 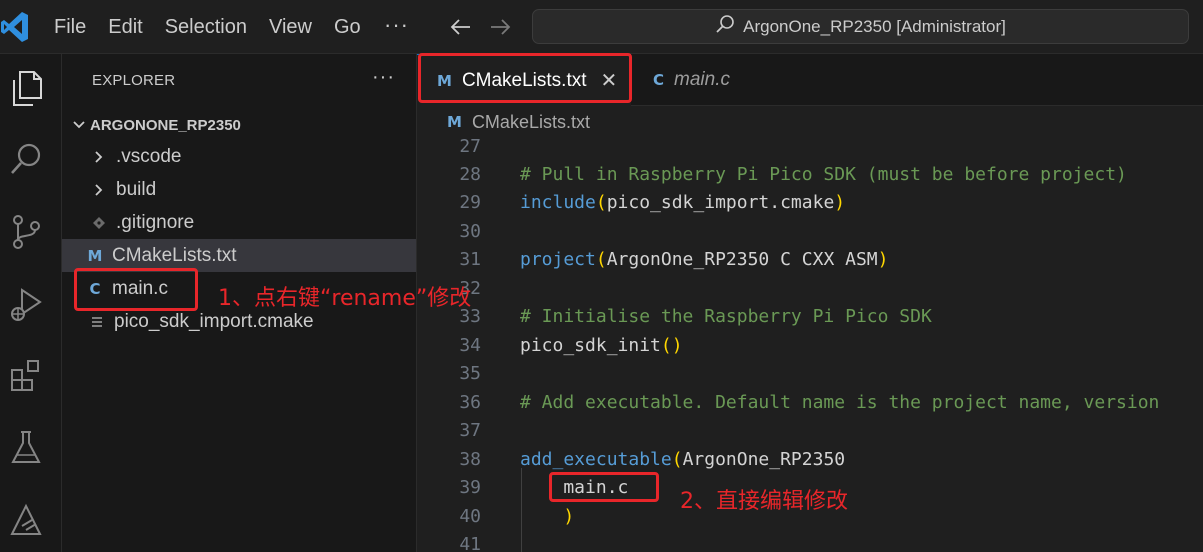 I want to click on sidebar-more-button: ···, so click(x=383, y=77).